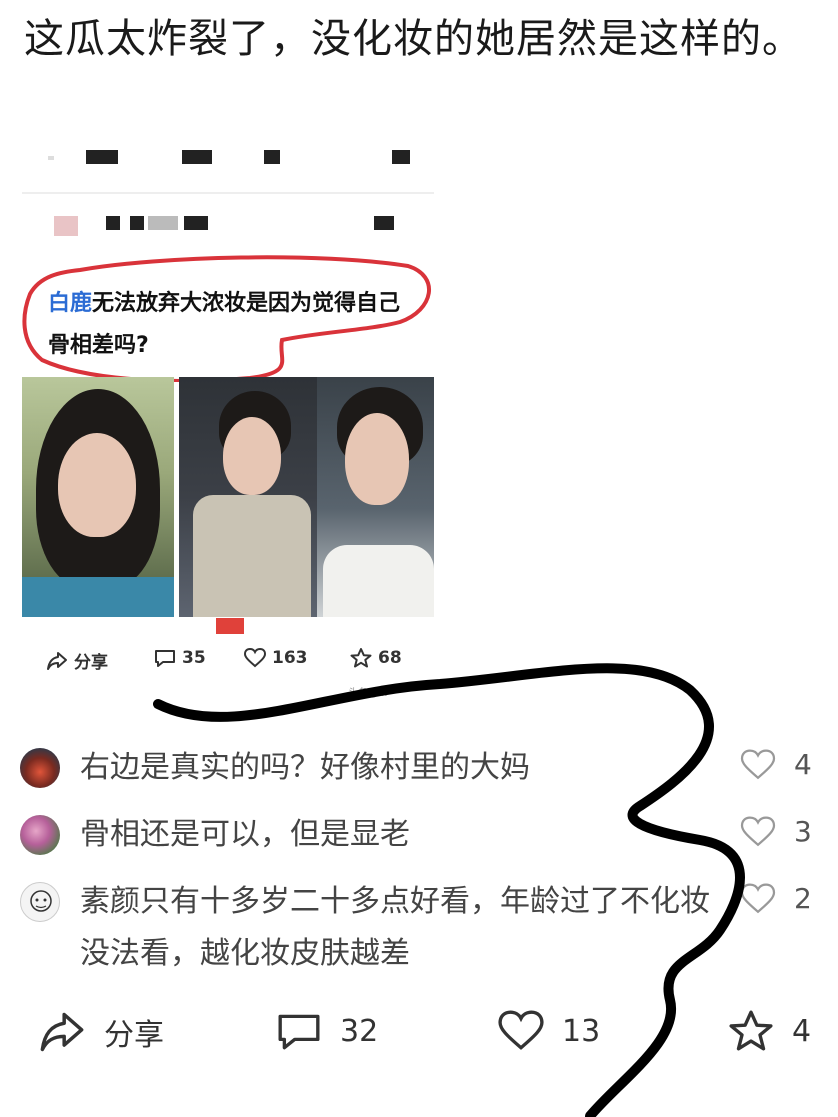 The image size is (838, 1117). I want to click on post-headline: 这瓜太炸裂了，没化妆的她居然是这样的。, so click(413, 39).